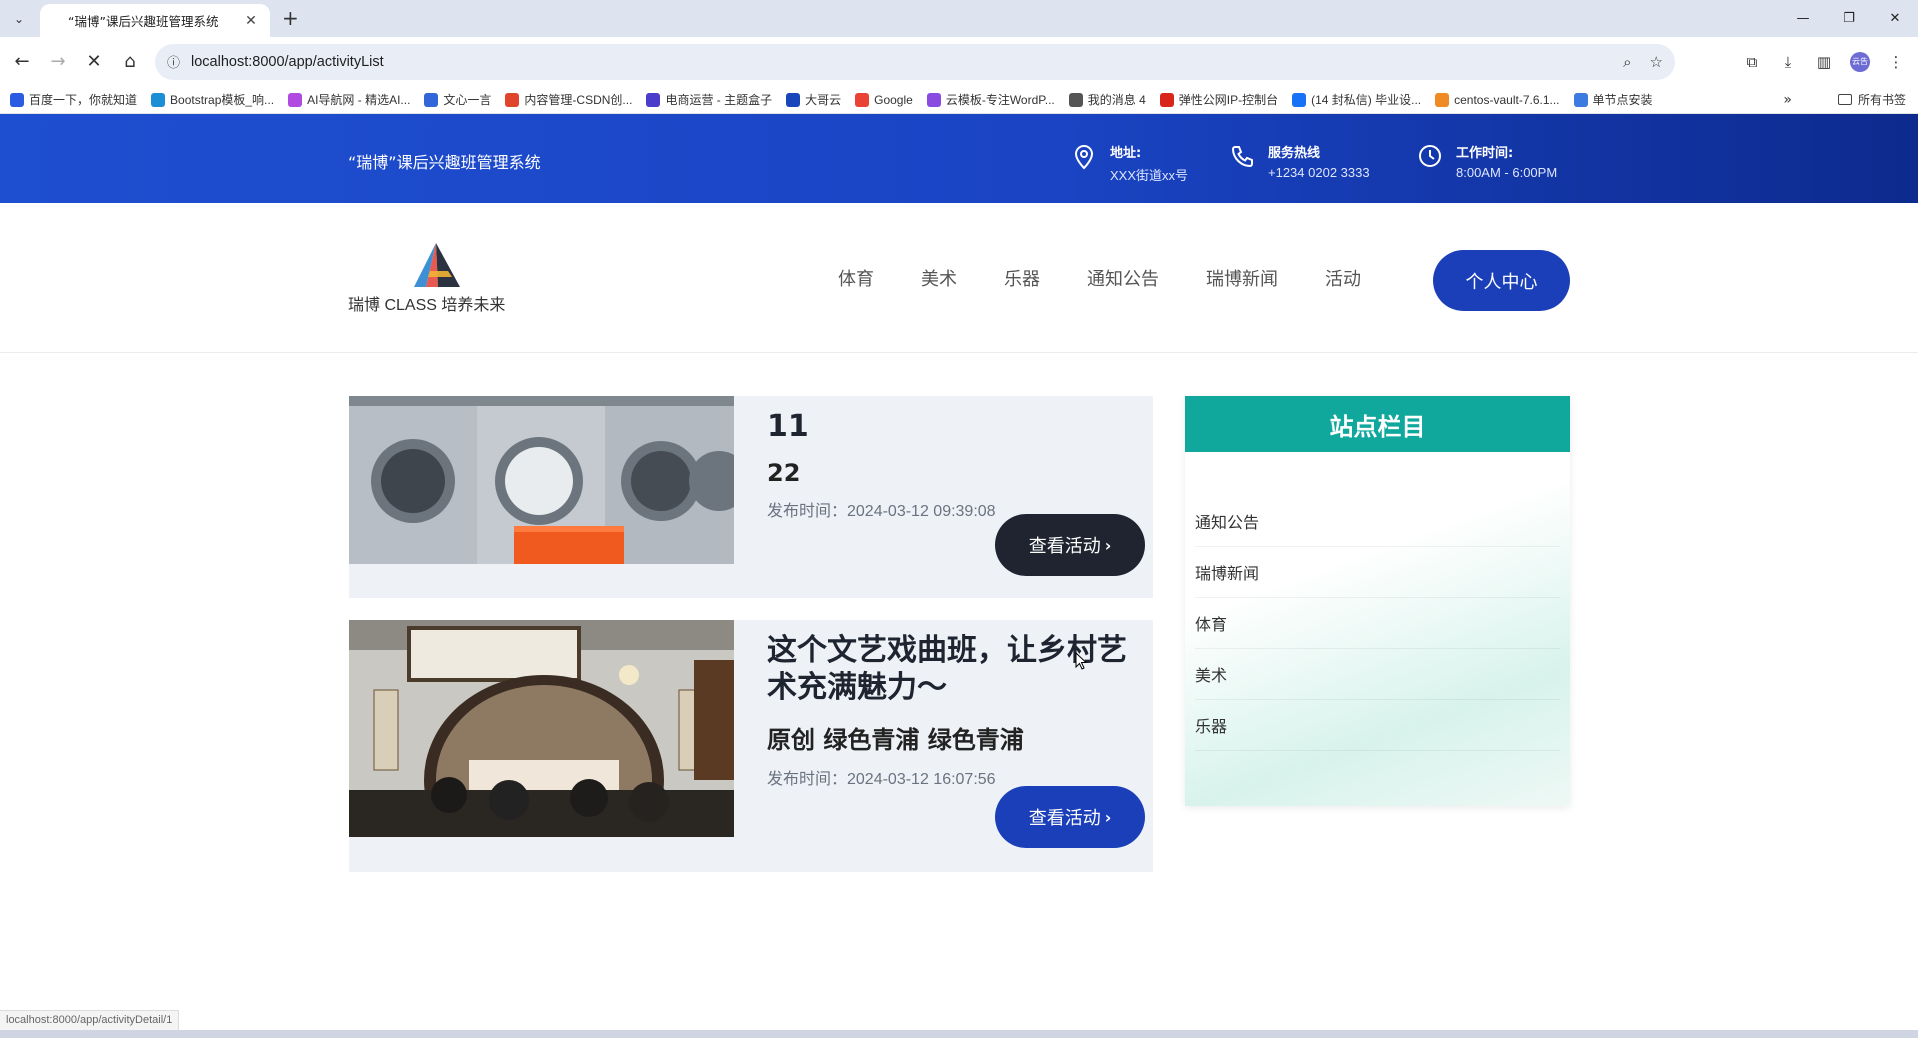 This screenshot has width=1918, height=1038. What do you see at coordinates (1803, 18) in the screenshot?
I see `minimize-icon: —` at bounding box center [1803, 18].